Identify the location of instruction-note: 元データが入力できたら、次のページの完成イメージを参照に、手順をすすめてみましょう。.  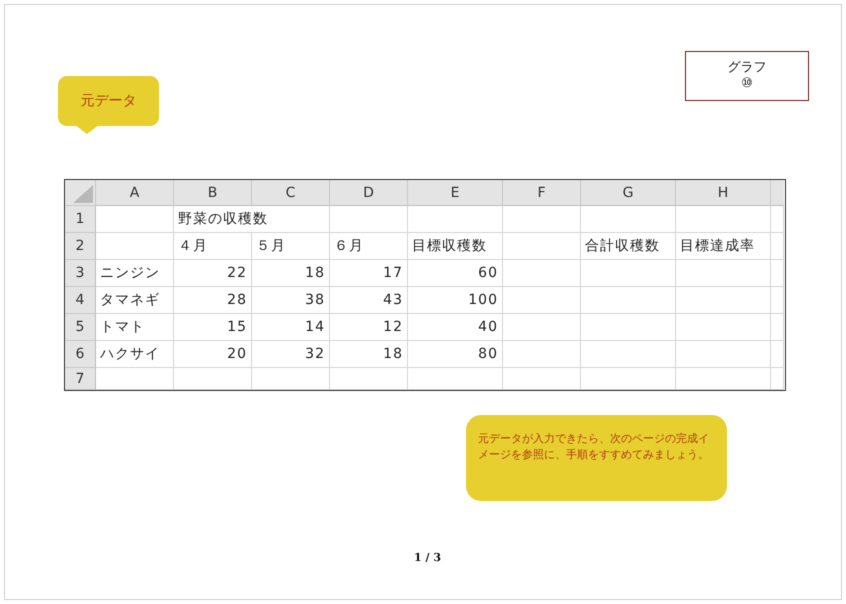
(596, 458).